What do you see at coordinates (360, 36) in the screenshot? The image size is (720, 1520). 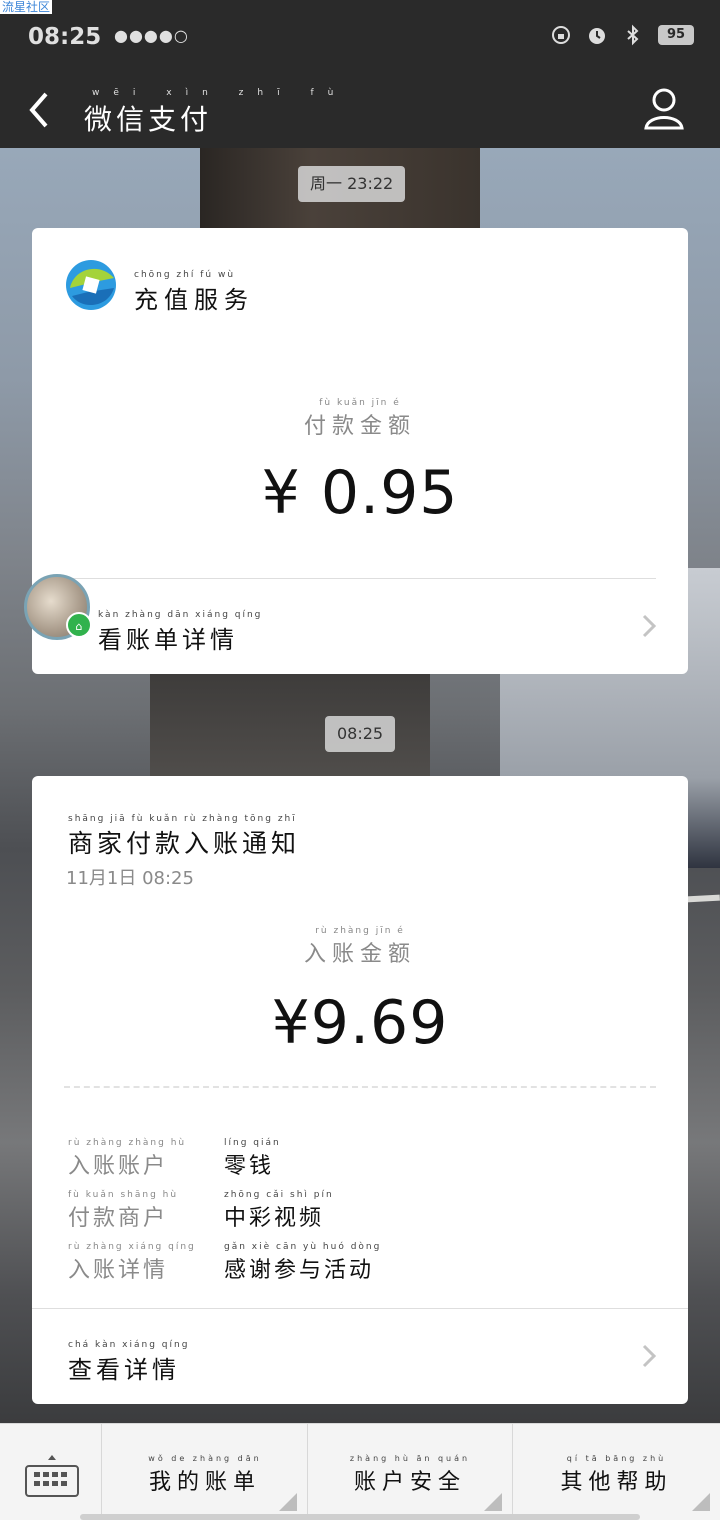 I see `status-bar: 流星社区 08:25 ●●●●○ 95` at bounding box center [360, 36].